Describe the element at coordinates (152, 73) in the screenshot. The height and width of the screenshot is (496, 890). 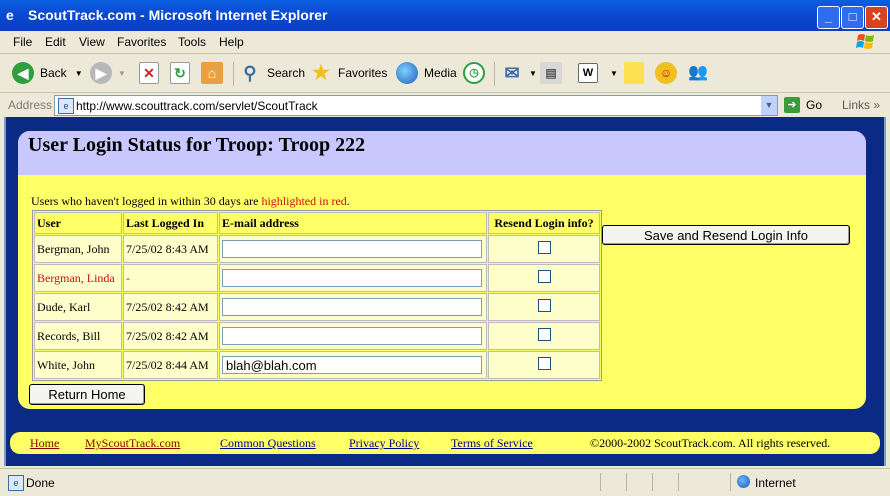
I see `stop-button: ✕` at that location.